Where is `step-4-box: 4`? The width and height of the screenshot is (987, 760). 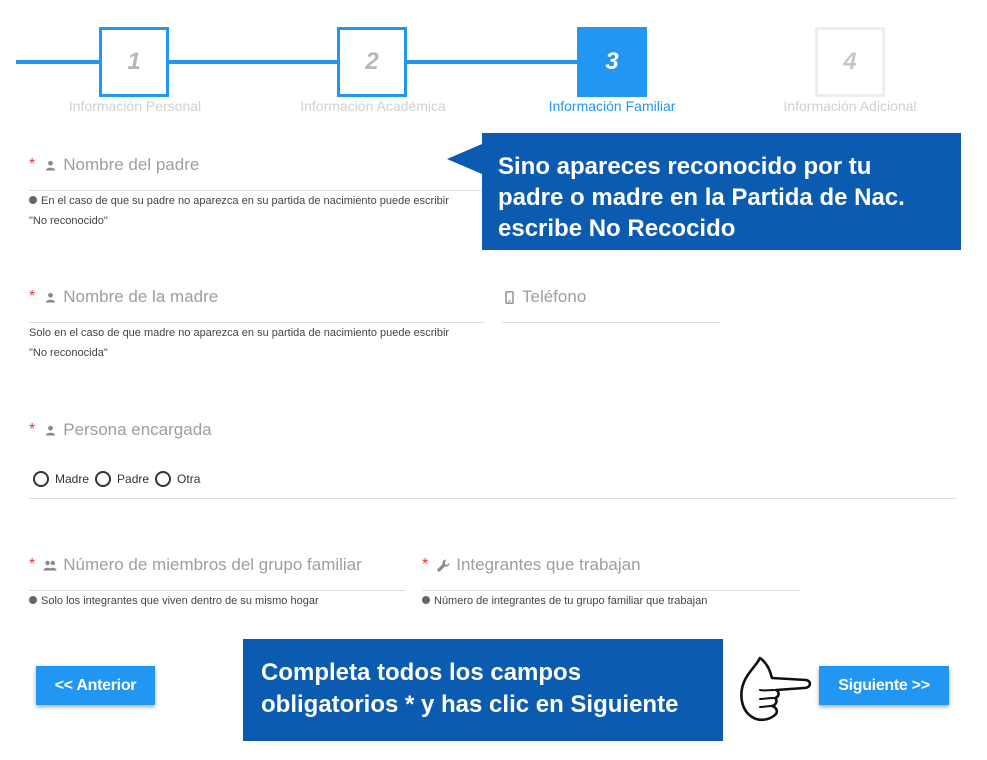 step-4-box: 4 is located at coordinates (850, 62).